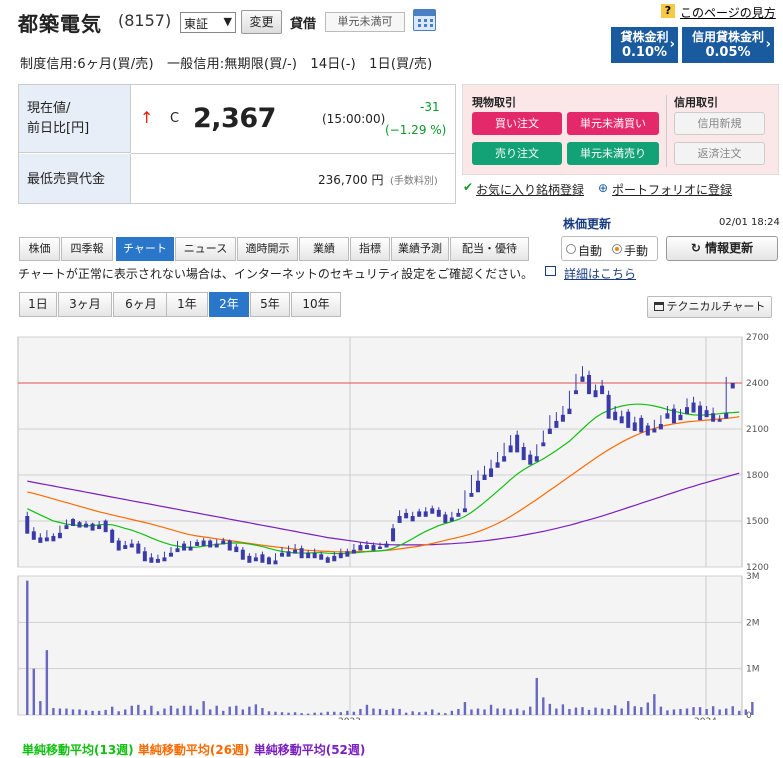 The image size is (783, 758). What do you see at coordinates (316, 304) in the screenshot?
I see `period-tab-6: 10年` at bounding box center [316, 304].